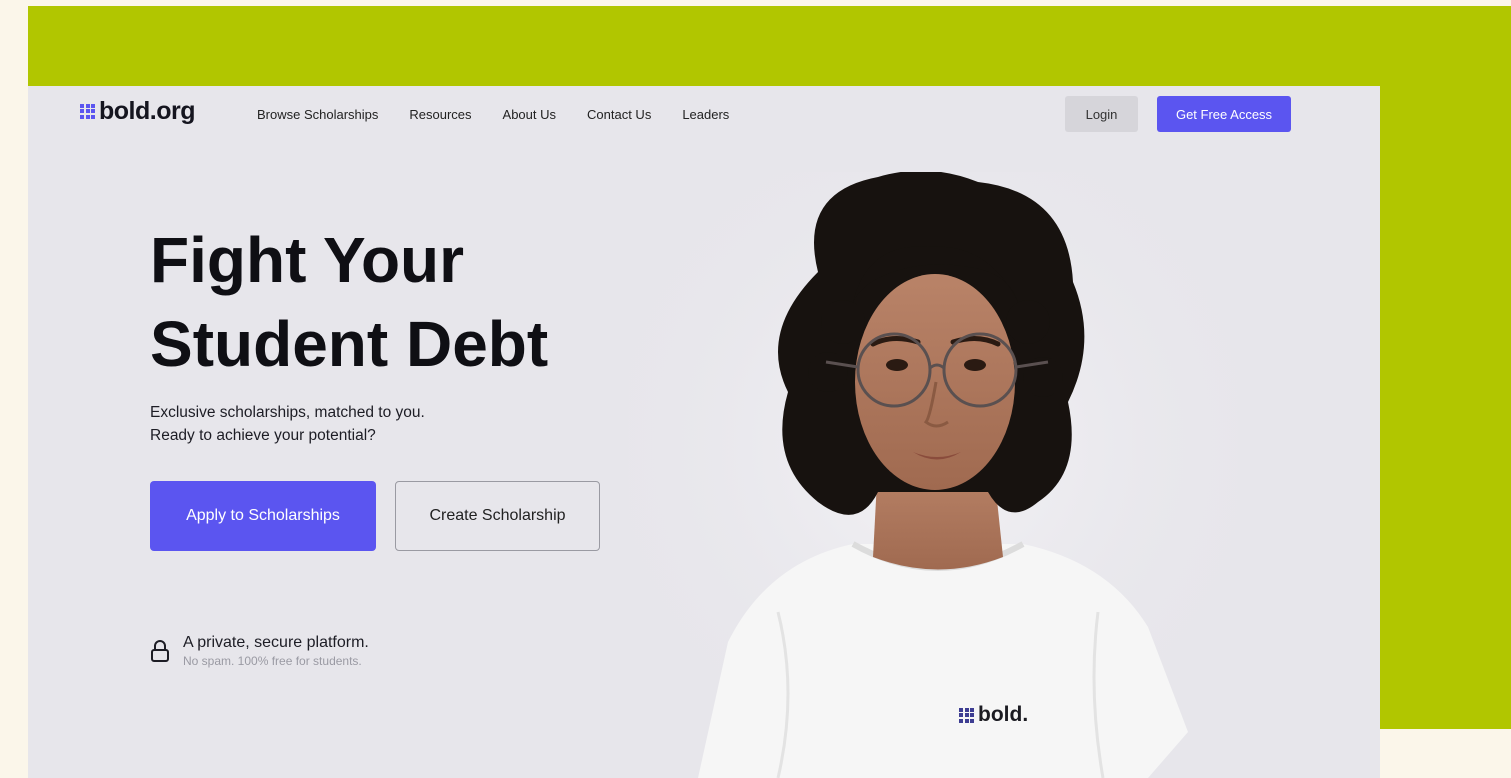 This screenshot has width=1511, height=778. What do you see at coordinates (529, 114) in the screenshot?
I see `nav-link-about-us: About Us` at bounding box center [529, 114].